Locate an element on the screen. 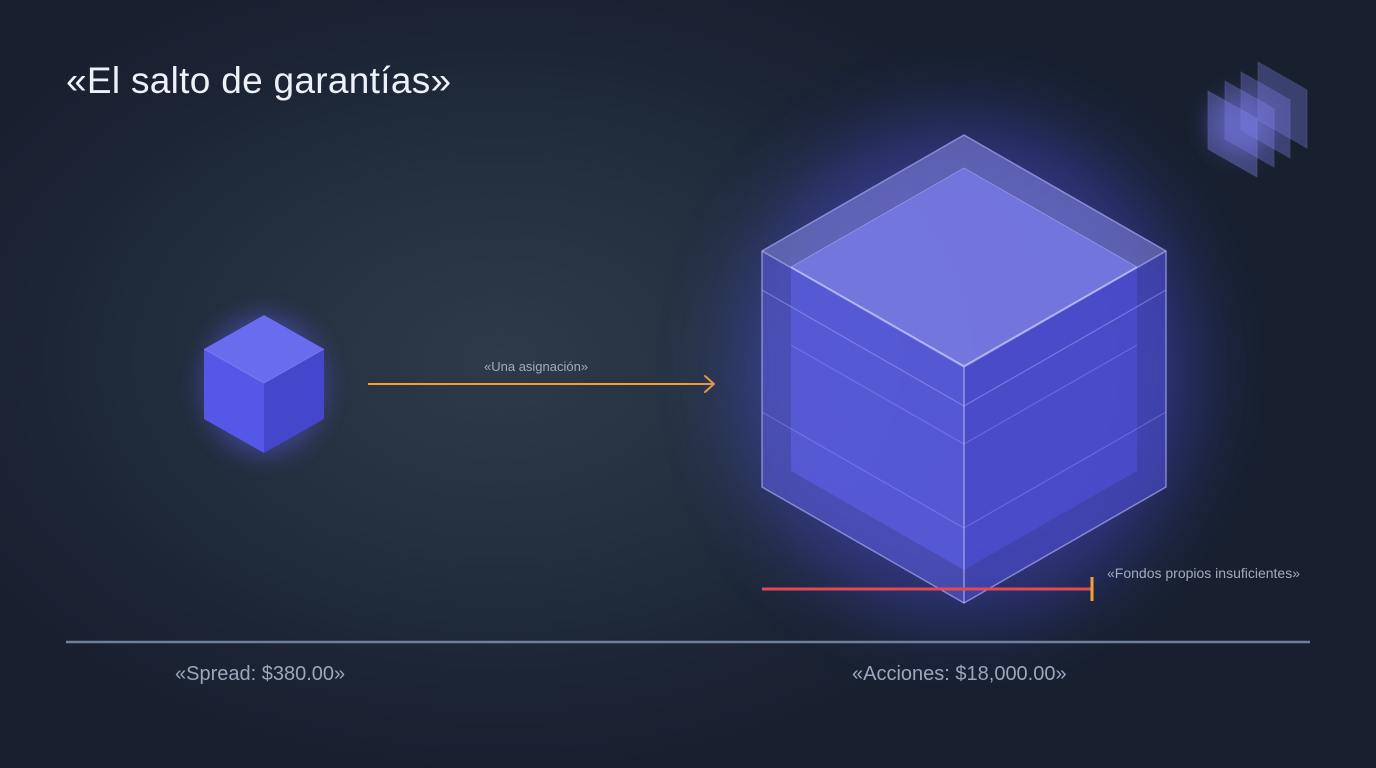 This screenshot has width=1376, height=768. allocation-arrow is located at coordinates (541, 384).